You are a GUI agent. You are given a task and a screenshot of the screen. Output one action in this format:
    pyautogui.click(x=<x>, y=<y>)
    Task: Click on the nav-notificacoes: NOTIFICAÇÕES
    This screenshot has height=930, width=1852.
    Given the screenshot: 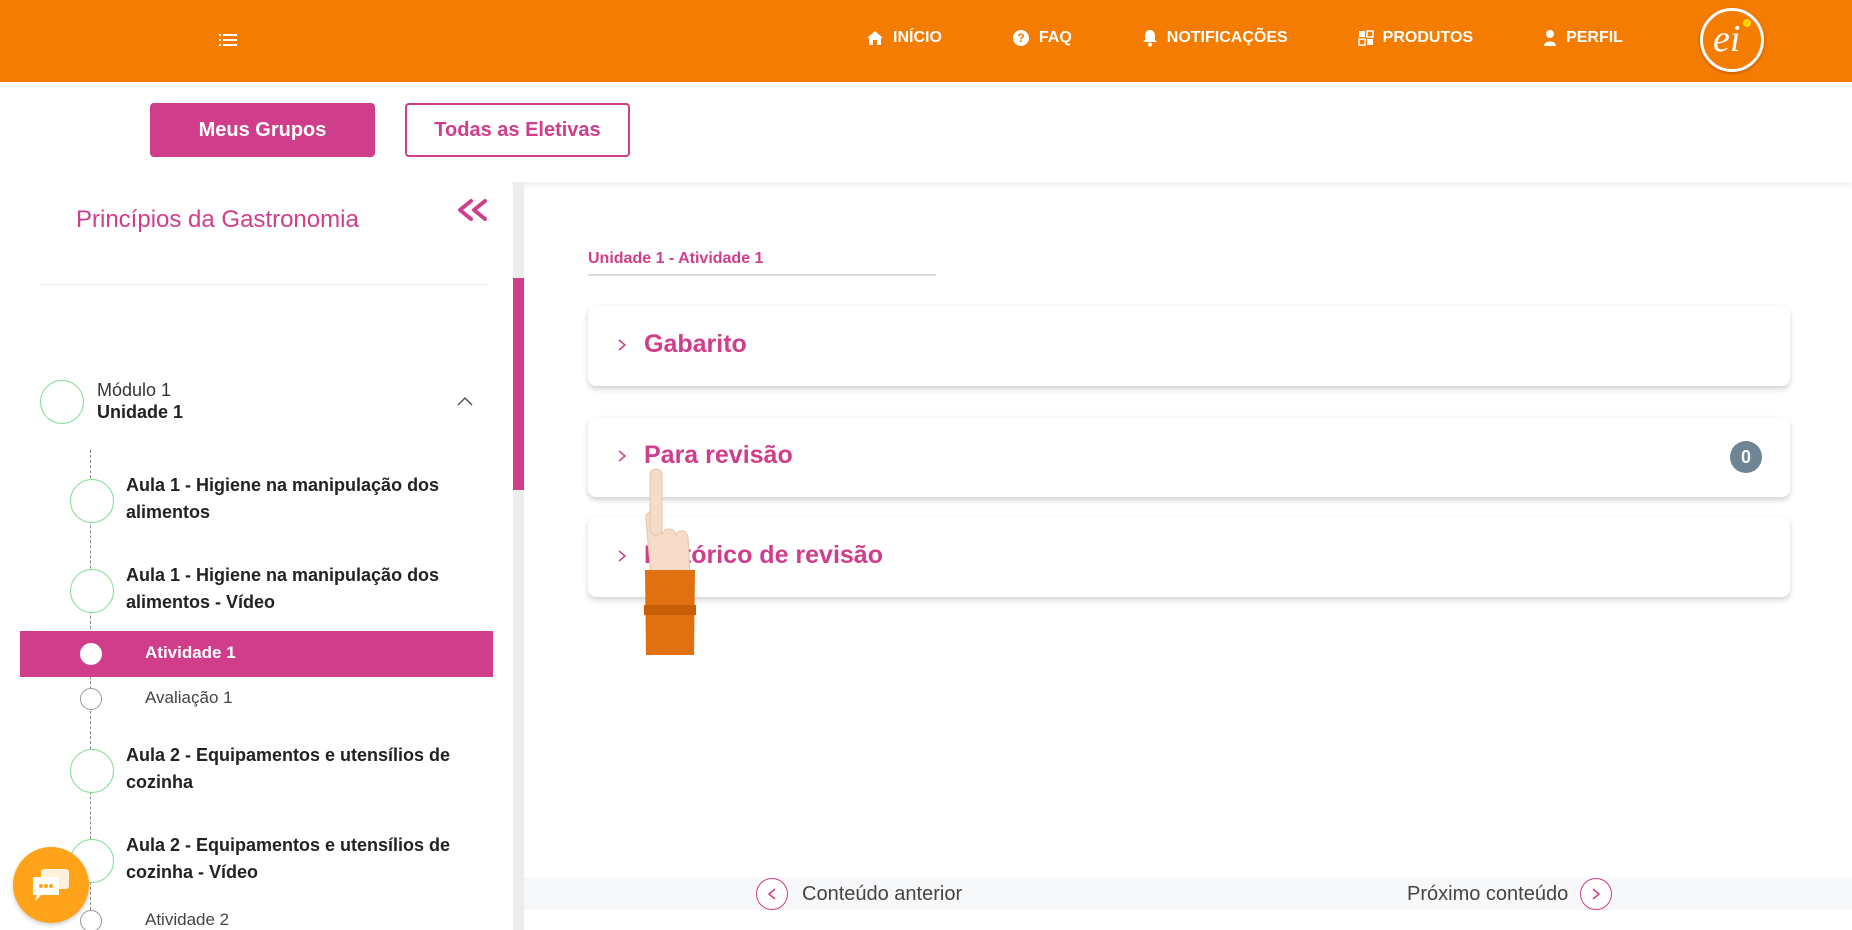 What is the action you would take?
    pyautogui.click(x=1215, y=38)
    